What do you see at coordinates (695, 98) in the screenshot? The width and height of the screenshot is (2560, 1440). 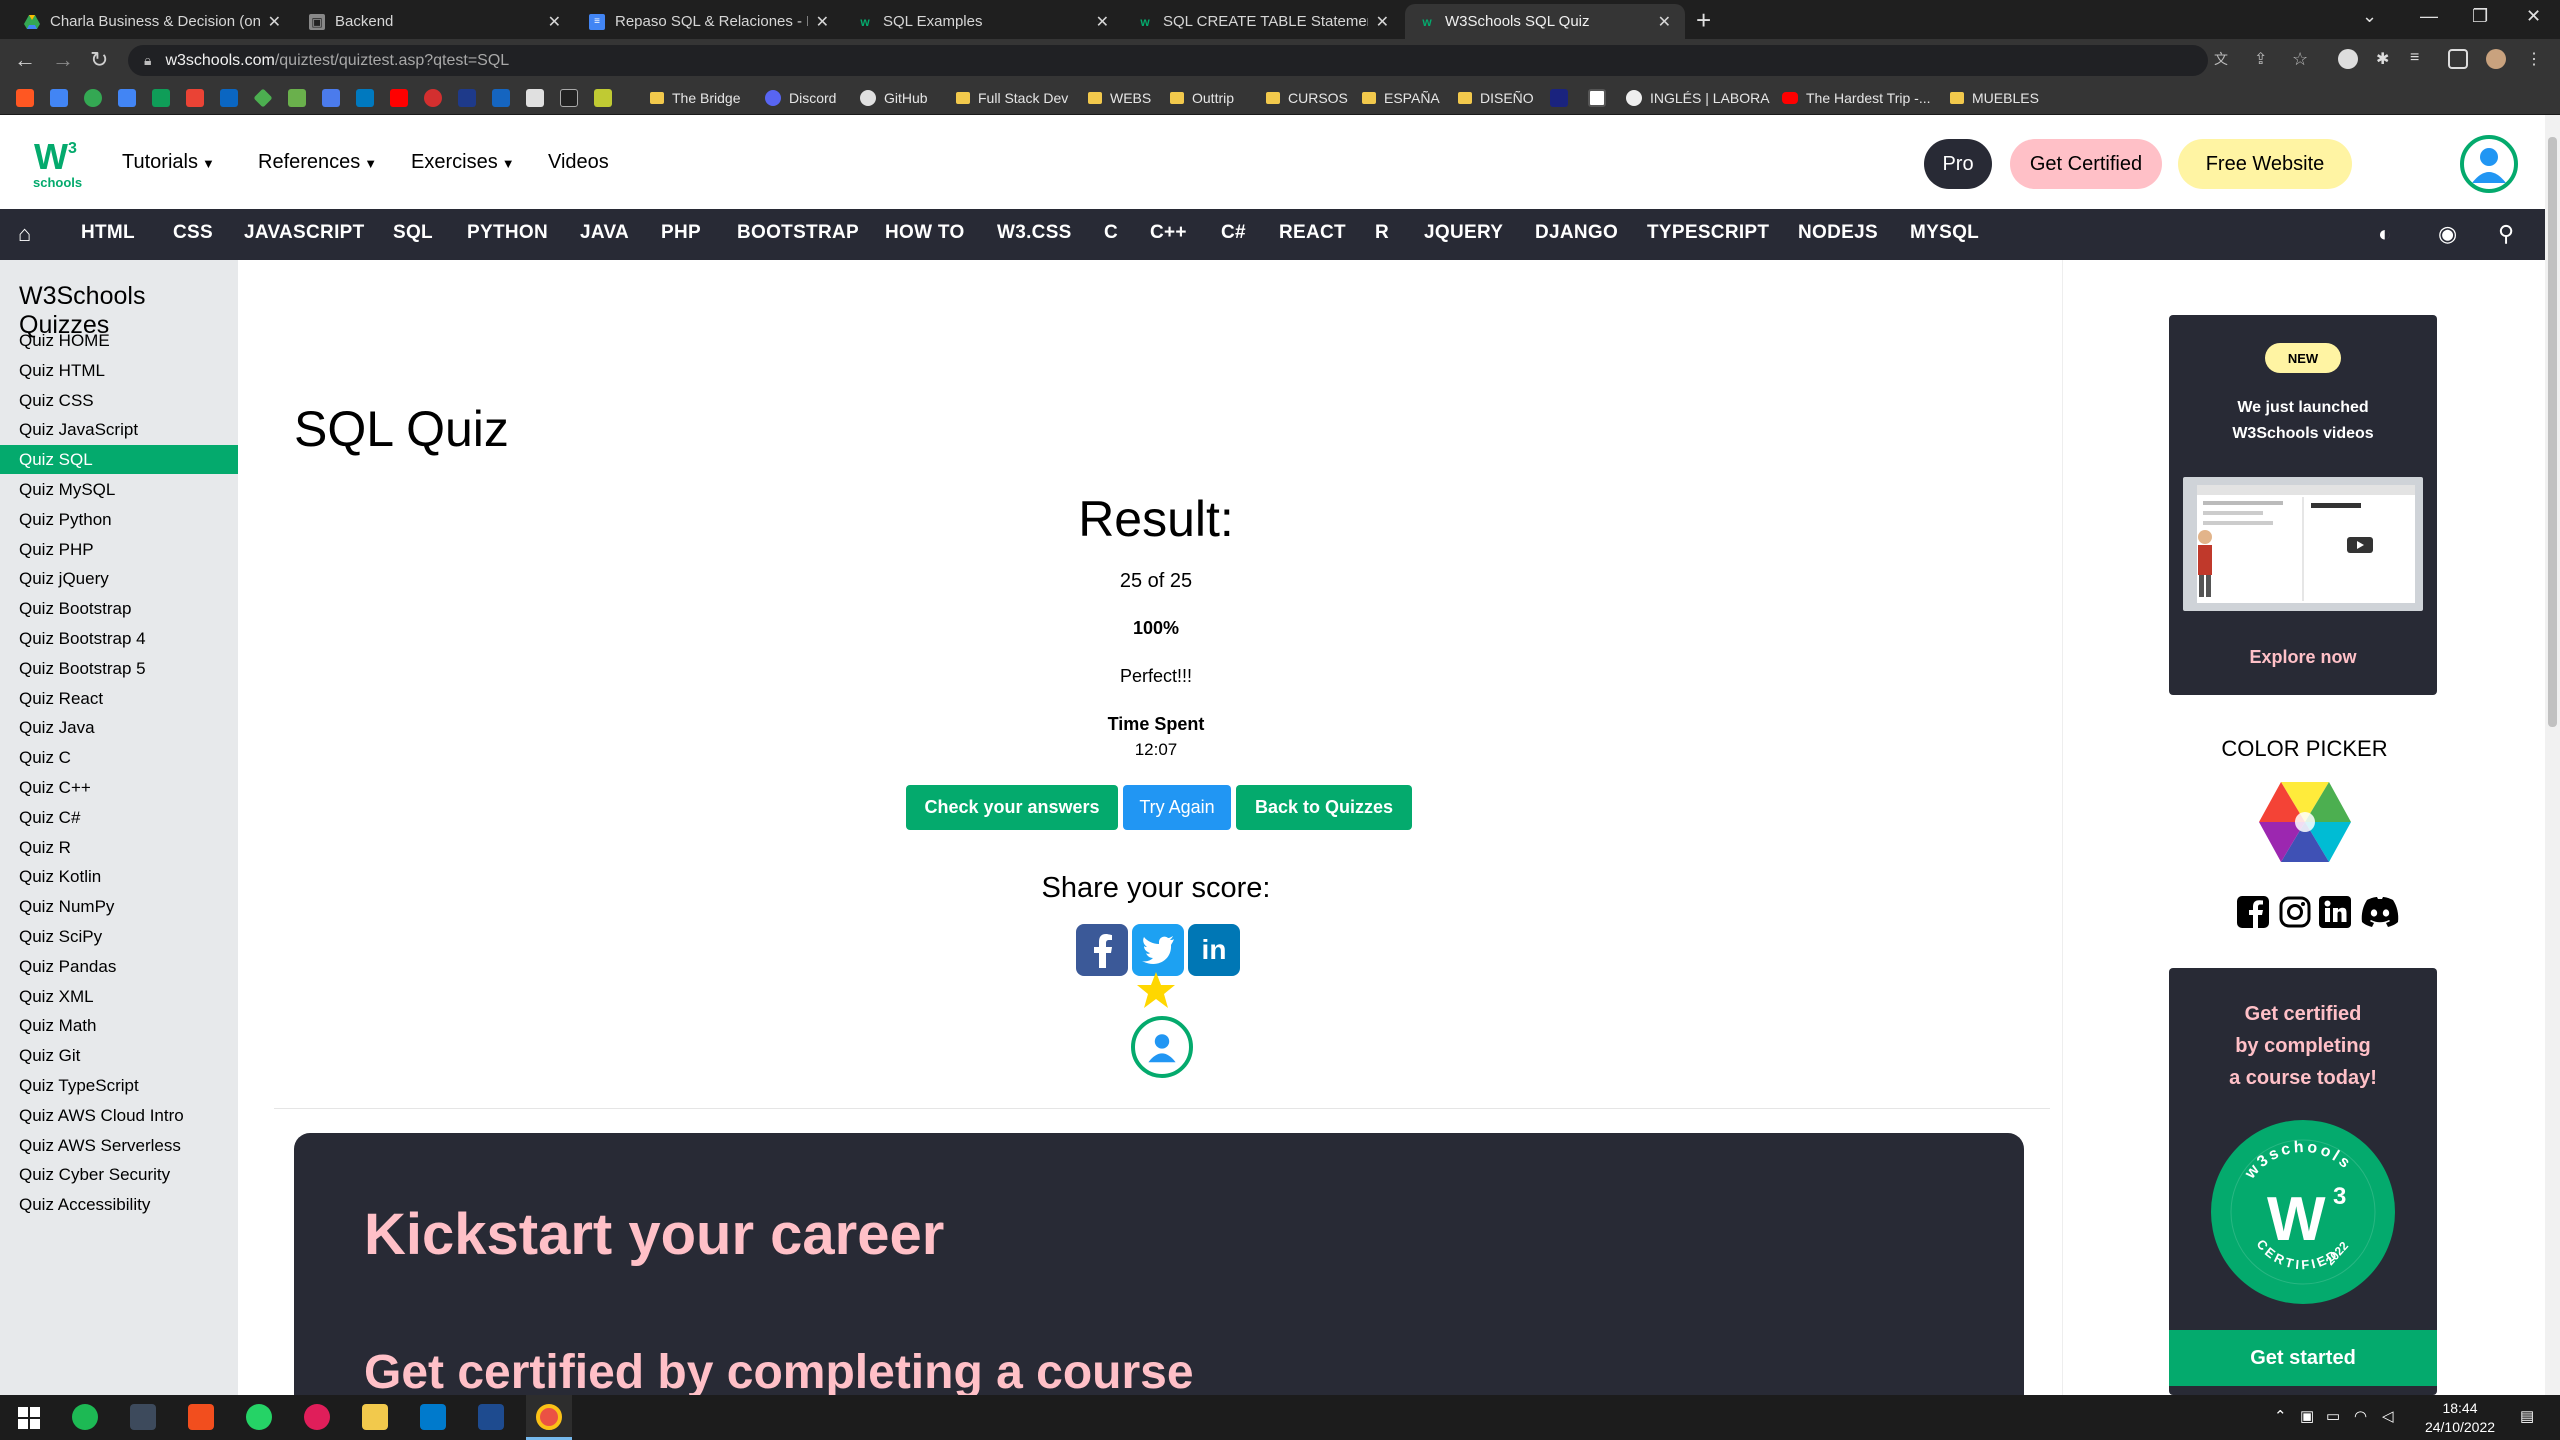 I see `bookmark-the-bridge: The Bridge` at bounding box center [695, 98].